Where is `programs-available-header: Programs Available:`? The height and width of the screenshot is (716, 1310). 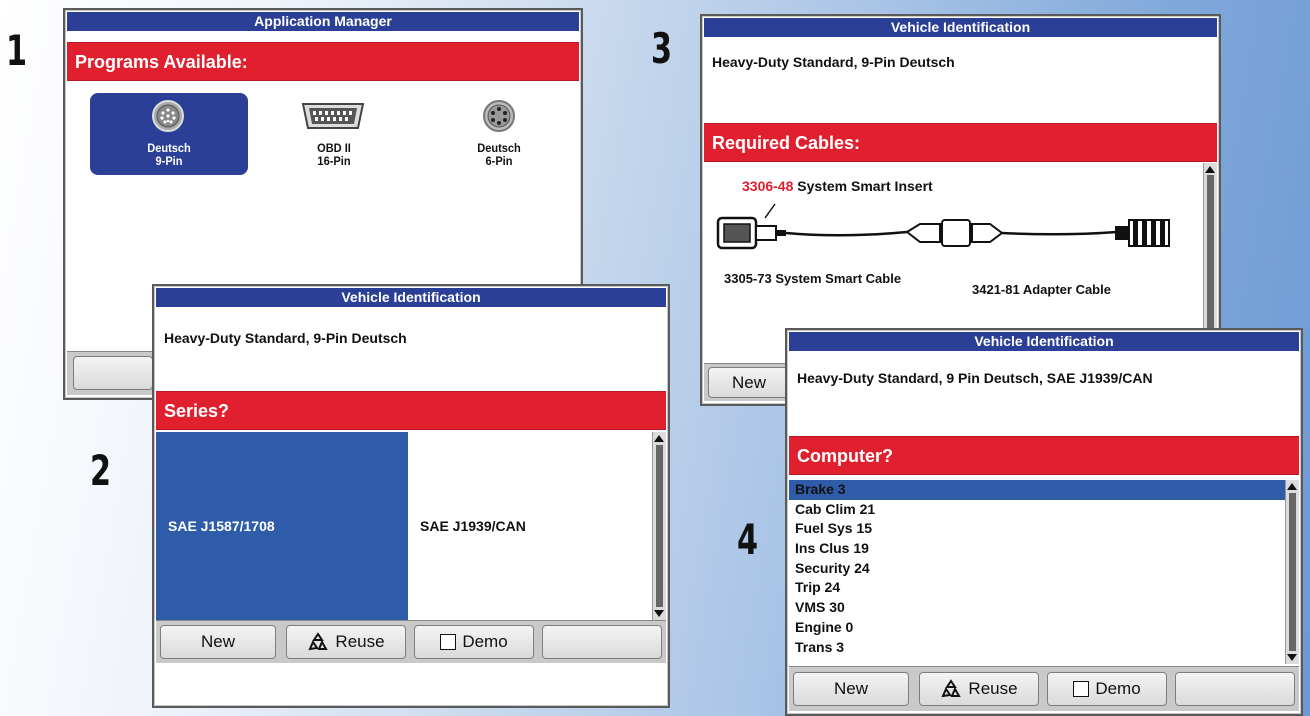
programs-available-header: Programs Available: is located at coordinates (323, 61).